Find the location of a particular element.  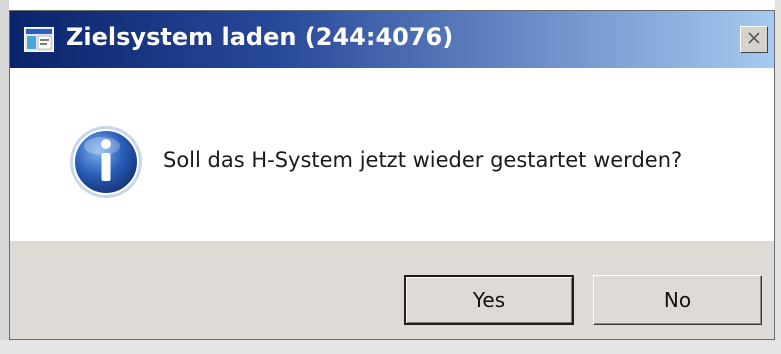

close-icon is located at coordinates (754, 39).